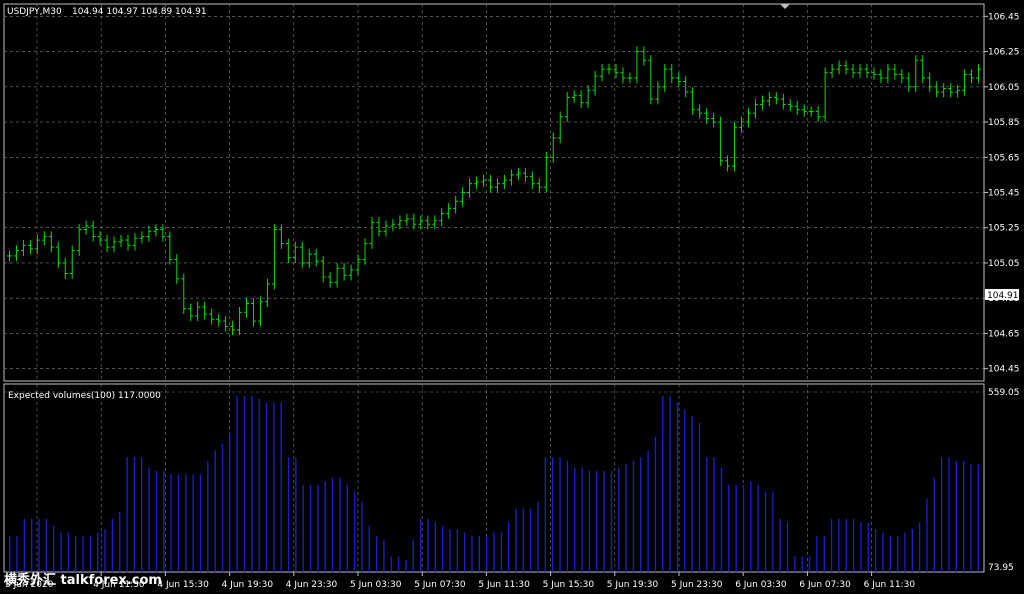 This screenshot has height=594, width=1024. I want to click on current-price-tag: 104.91, so click(1002, 295).